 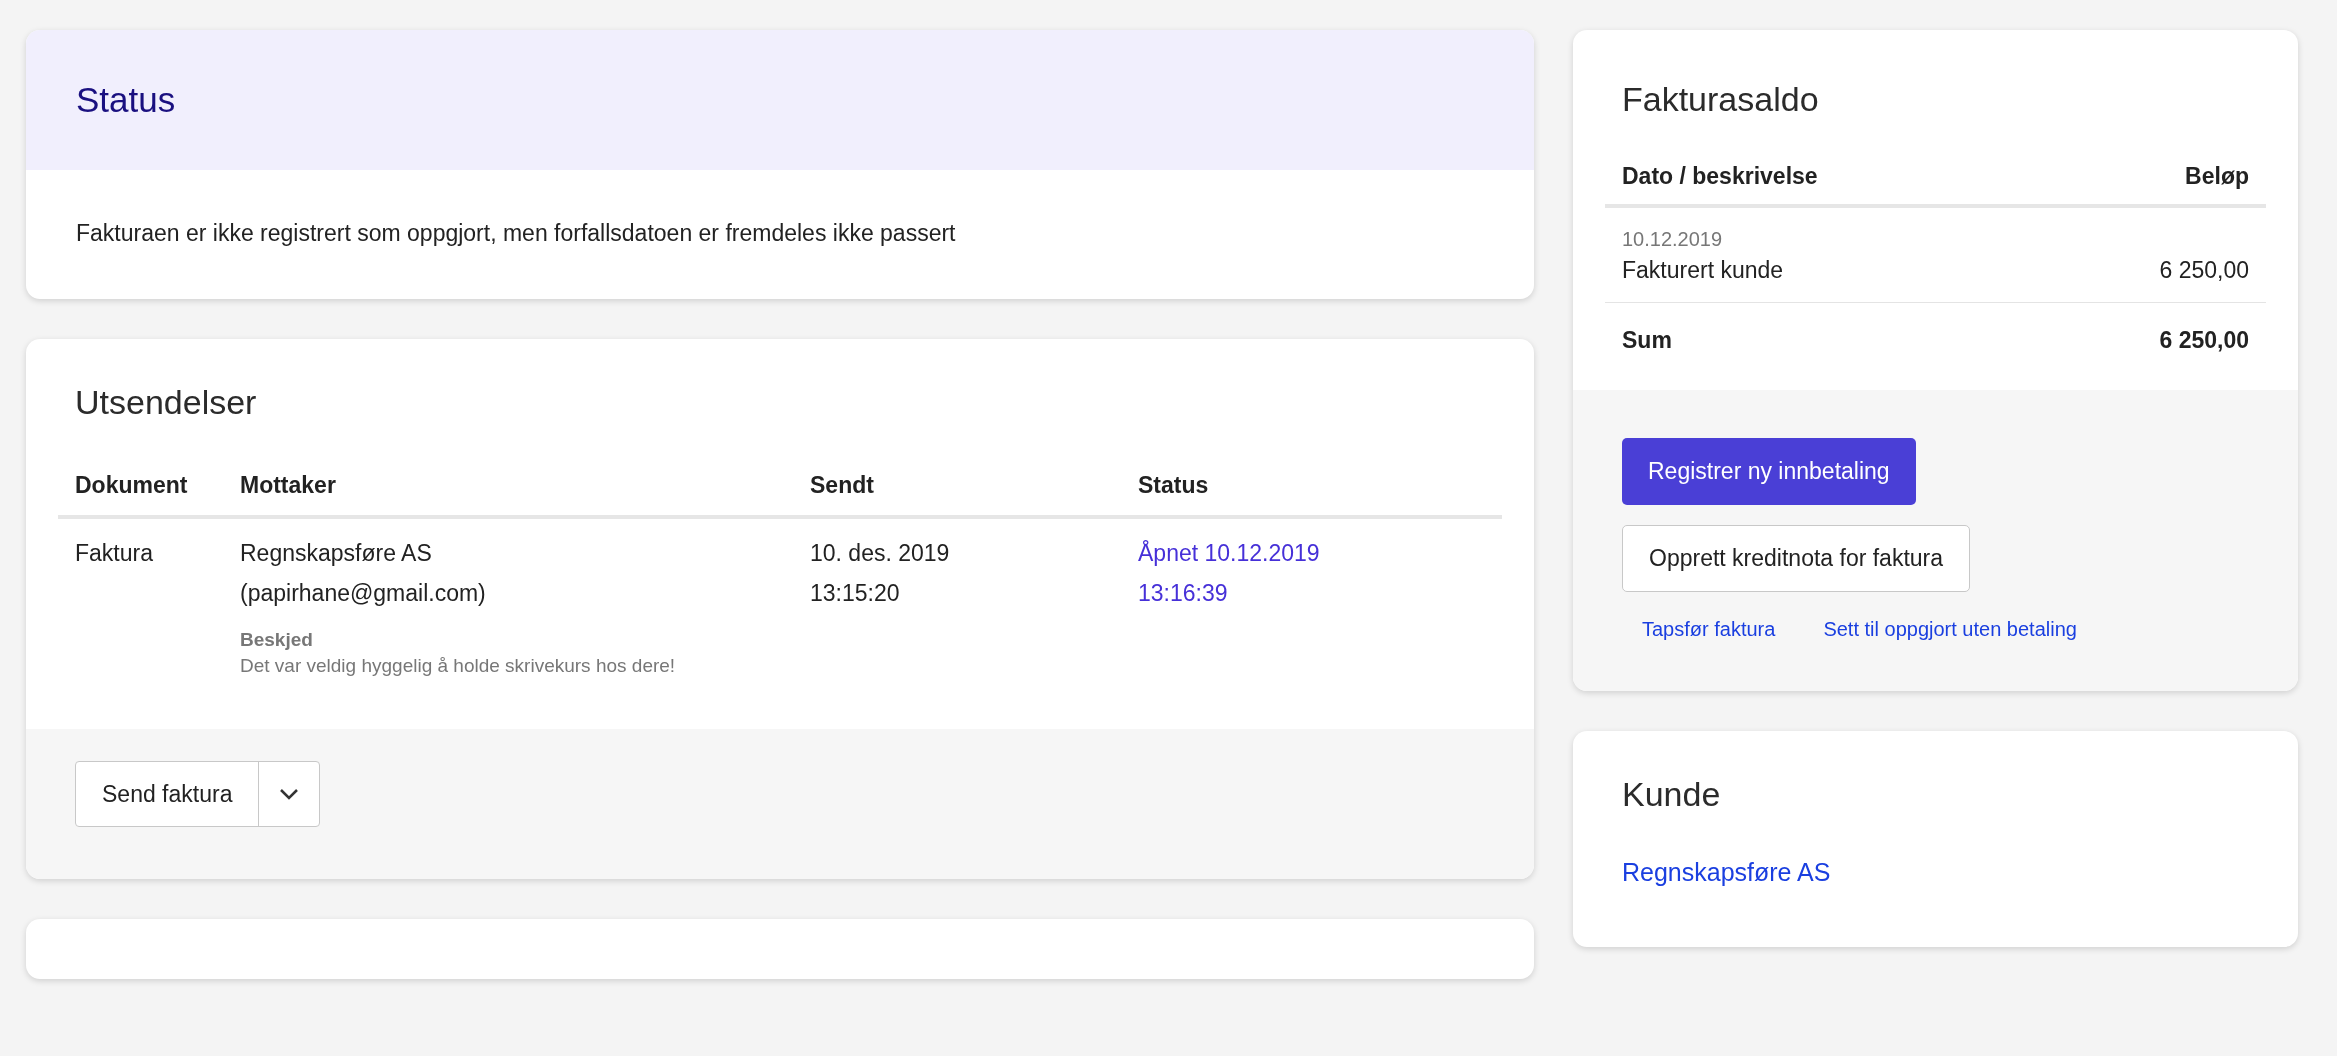 I want to click on register-payment-button: Registrer ny innbetaling, so click(x=1769, y=471).